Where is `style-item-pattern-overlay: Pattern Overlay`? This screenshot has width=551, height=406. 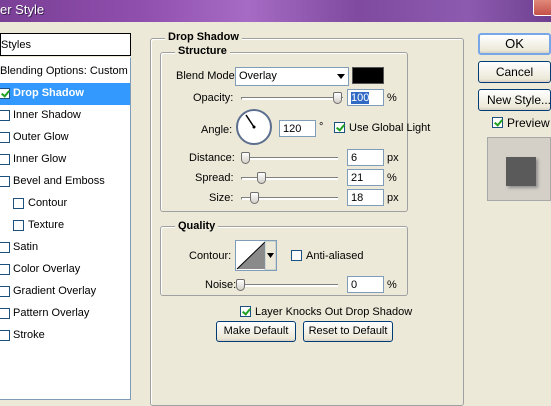
style-item-pattern-overlay: Pattern Overlay is located at coordinates (65, 314).